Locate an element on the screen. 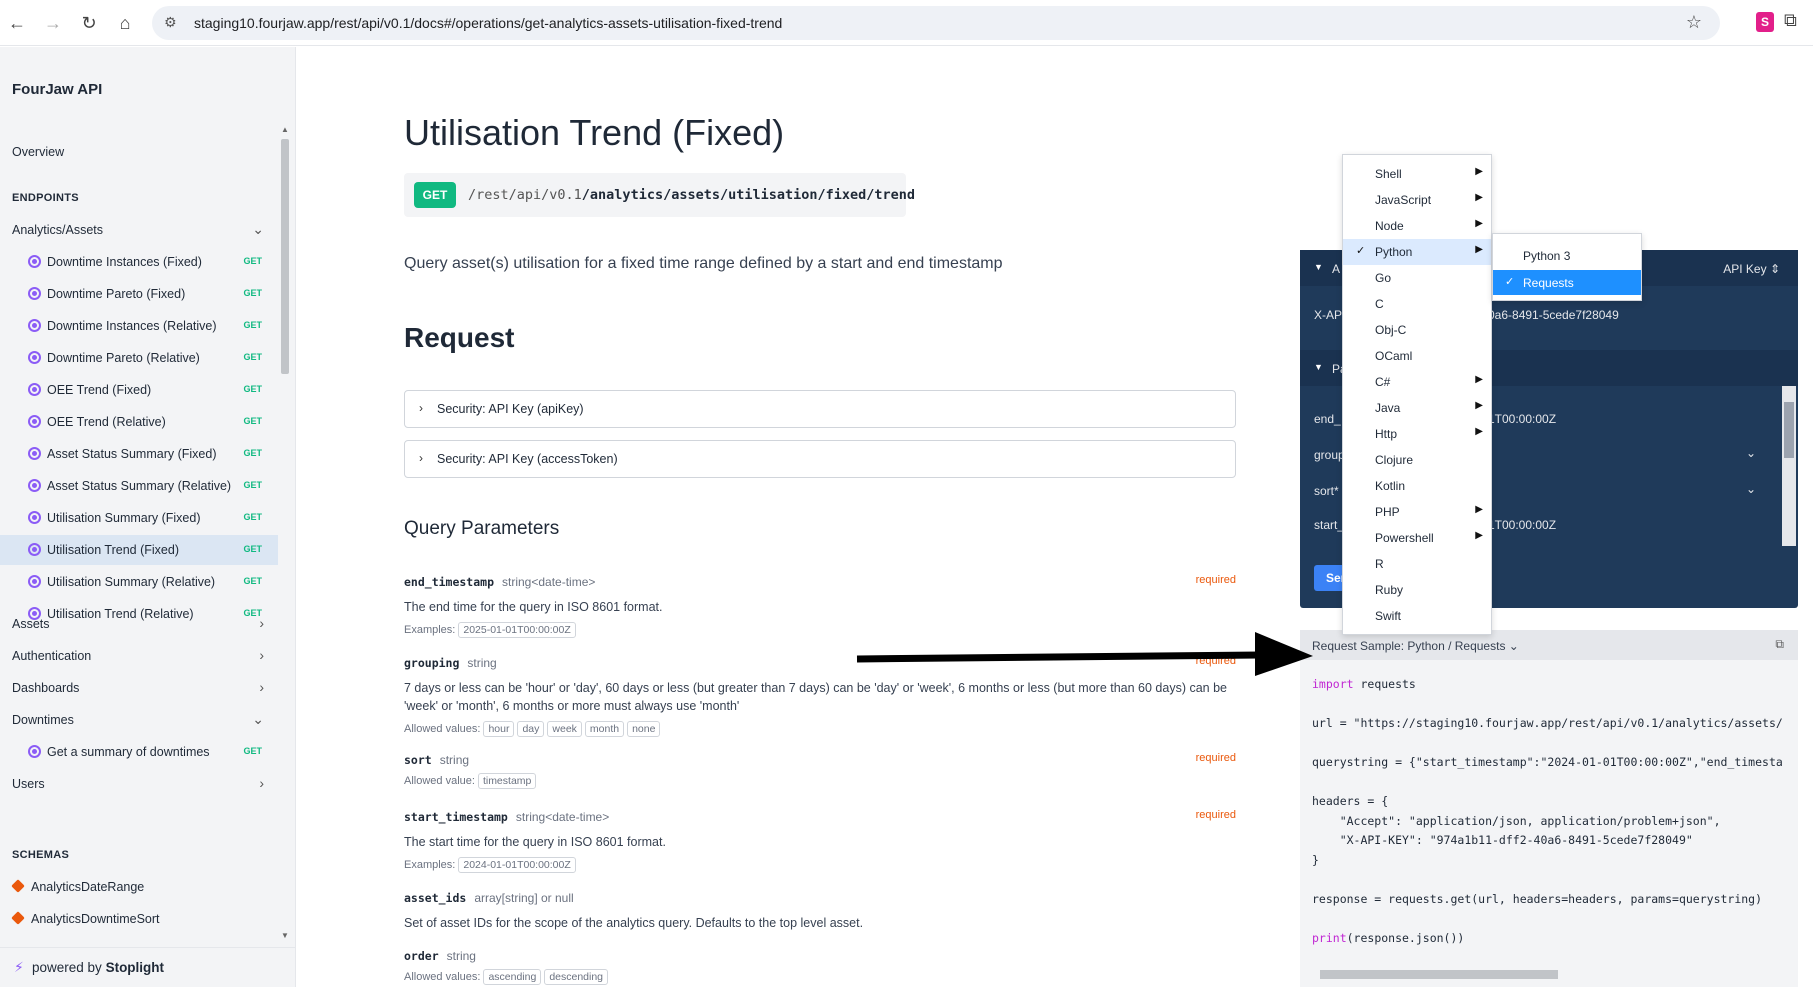 The height and width of the screenshot is (987, 1813). language-menu-item: OCaml is located at coordinates (1417, 356).